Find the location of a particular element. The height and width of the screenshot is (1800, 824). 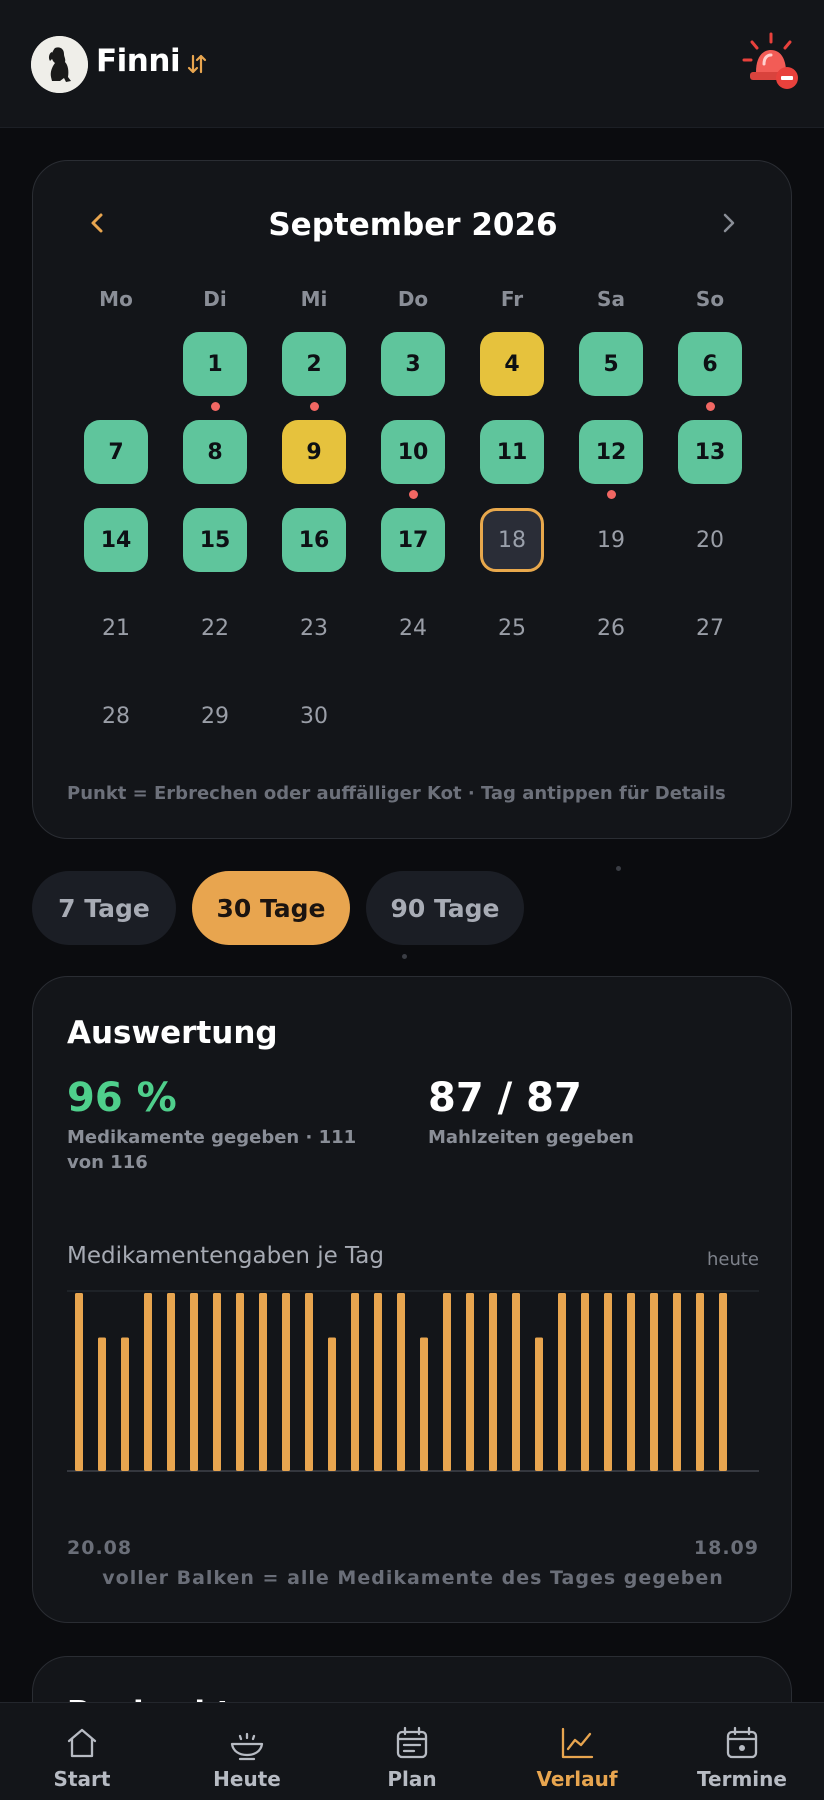

dog-silhouette-icon is located at coordinates (59, 64).